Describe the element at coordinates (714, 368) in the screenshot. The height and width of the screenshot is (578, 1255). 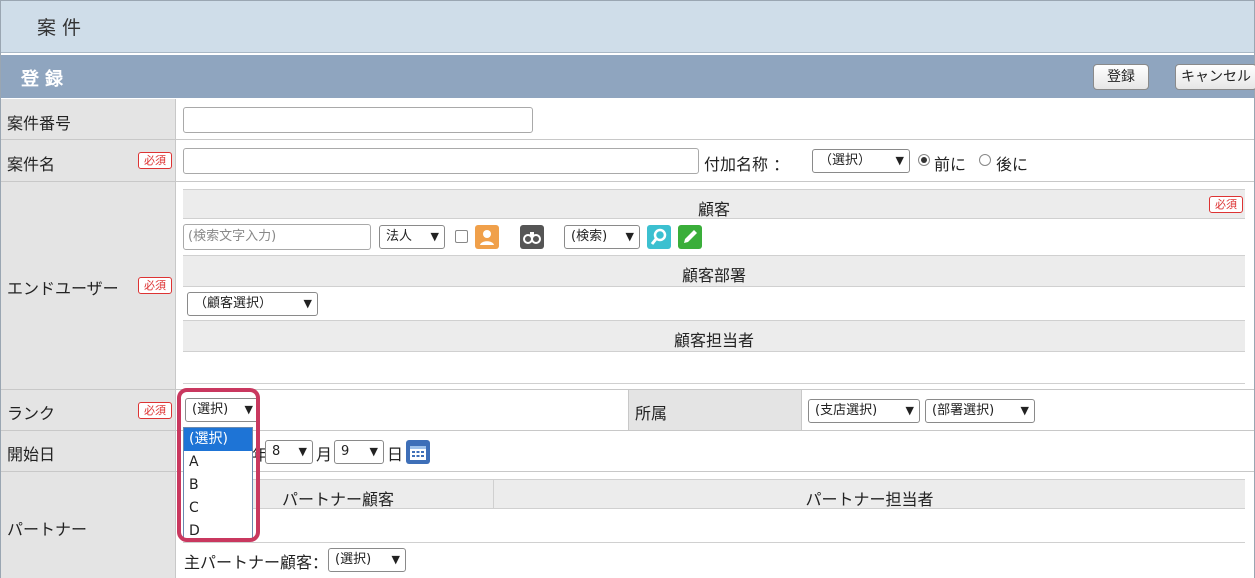
I see `customer-contact-area` at that location.